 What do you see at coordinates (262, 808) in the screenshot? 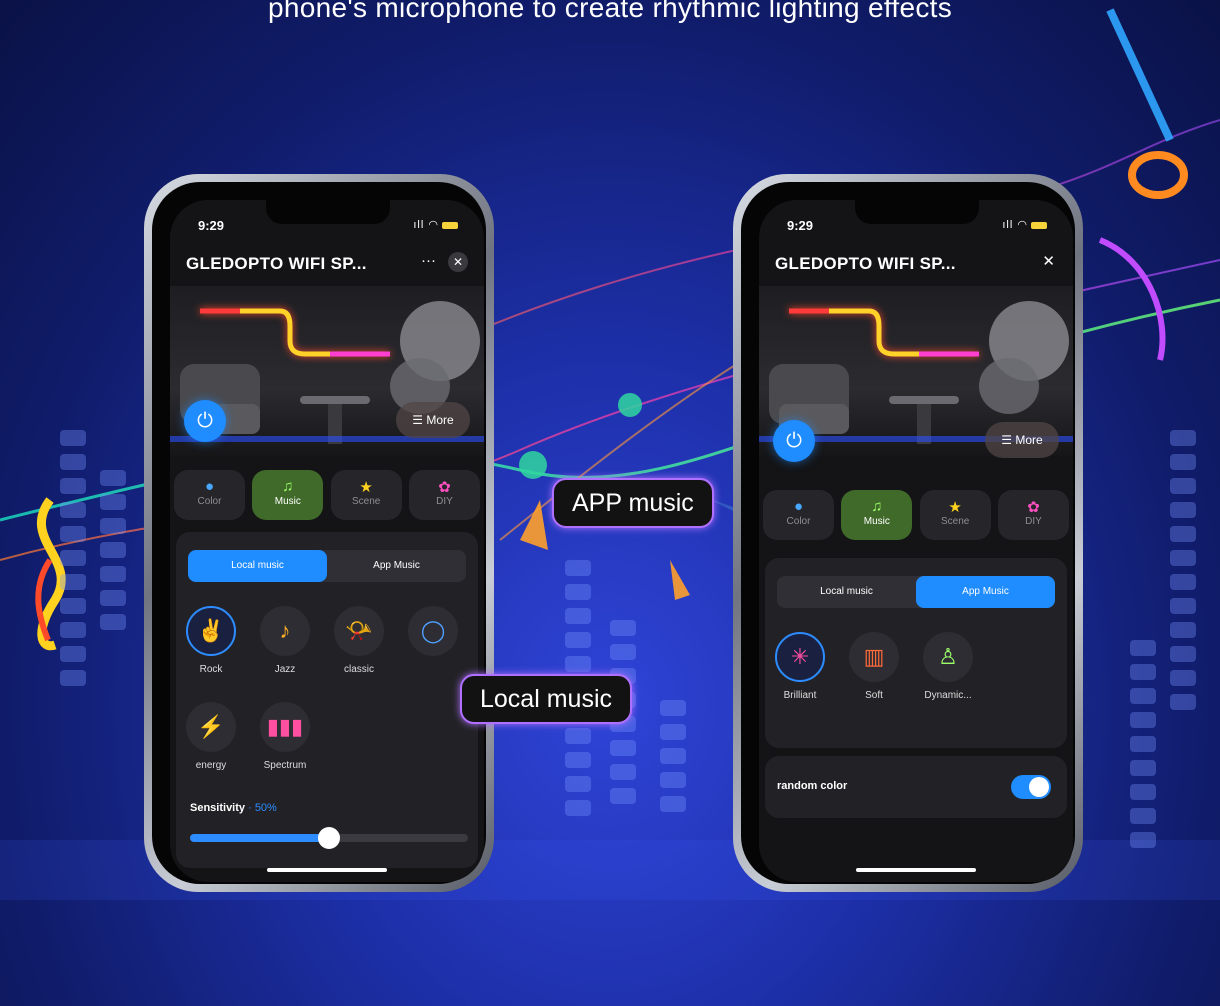
I see `sensitivity-value: · 50%` at bounding box center [262, 808].